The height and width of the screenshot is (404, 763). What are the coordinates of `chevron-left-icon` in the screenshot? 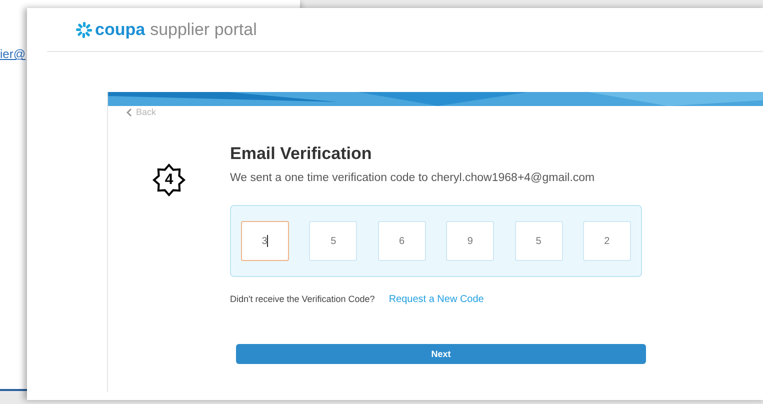 It's located at (129, 112).